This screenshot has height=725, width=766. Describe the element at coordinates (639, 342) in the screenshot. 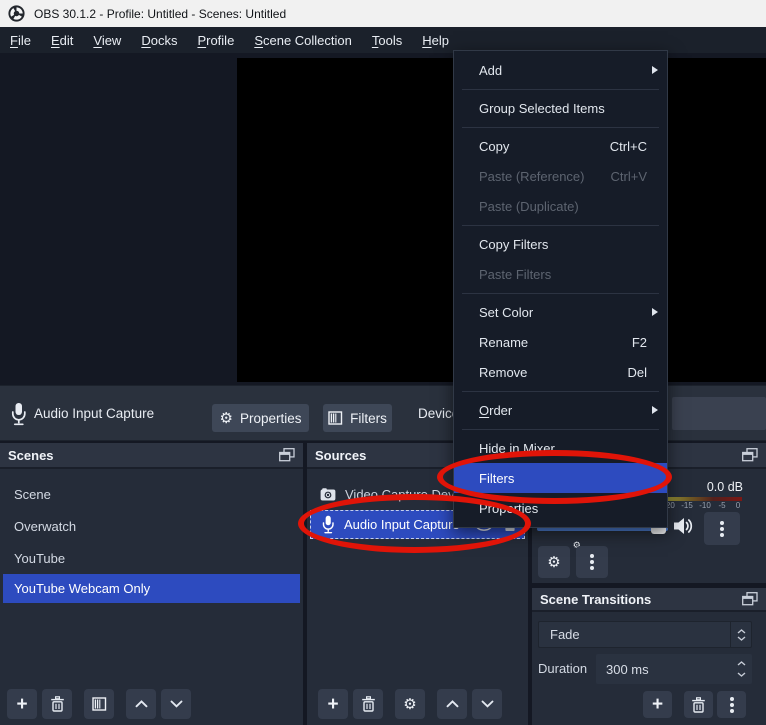

I see `shortcut-label: F2` at that location.